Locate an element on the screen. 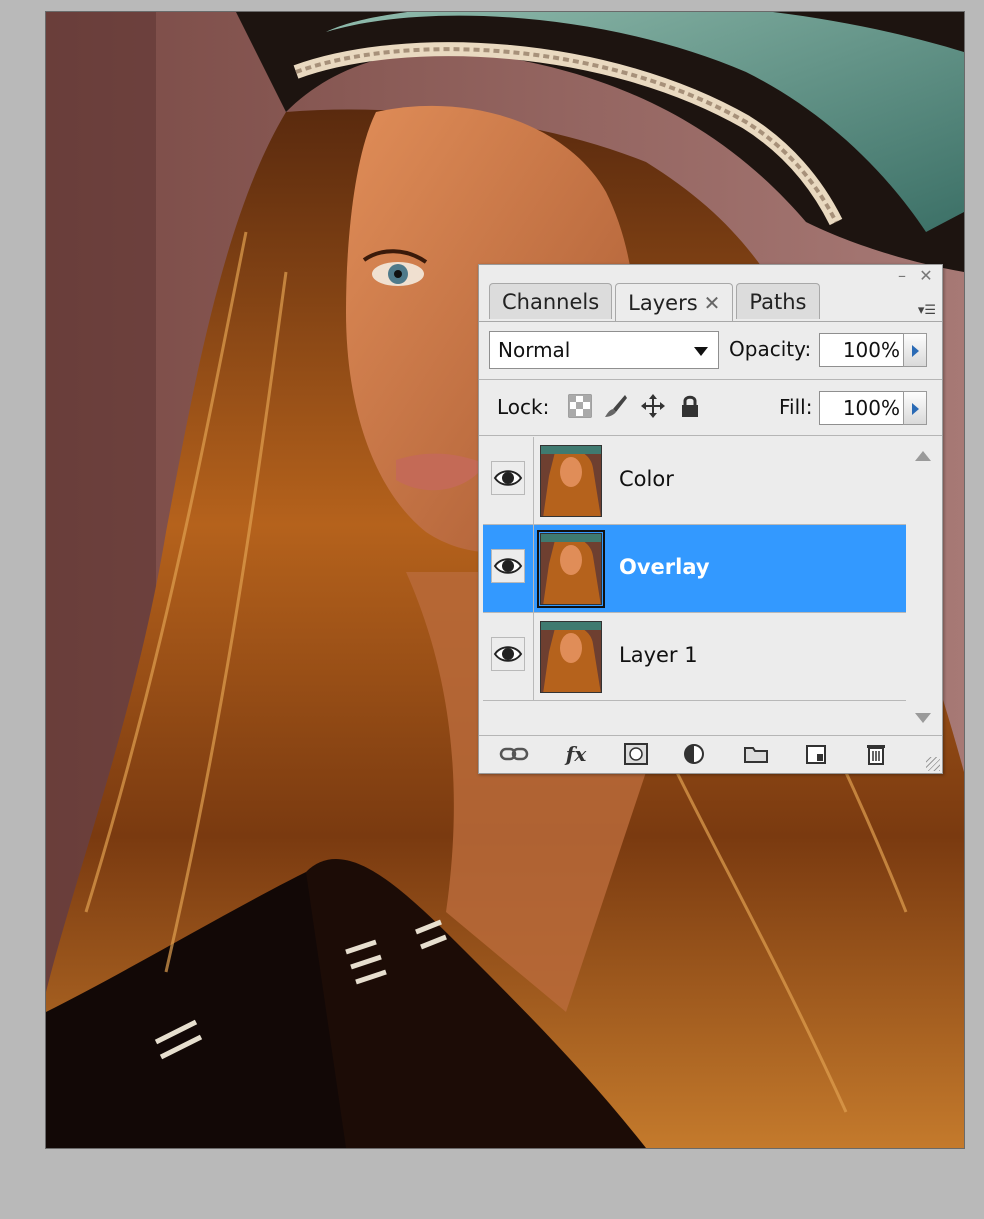 The width and height of the screenshot is (984, 1219). scroll-up-icon is located at coordinates (923, 456).